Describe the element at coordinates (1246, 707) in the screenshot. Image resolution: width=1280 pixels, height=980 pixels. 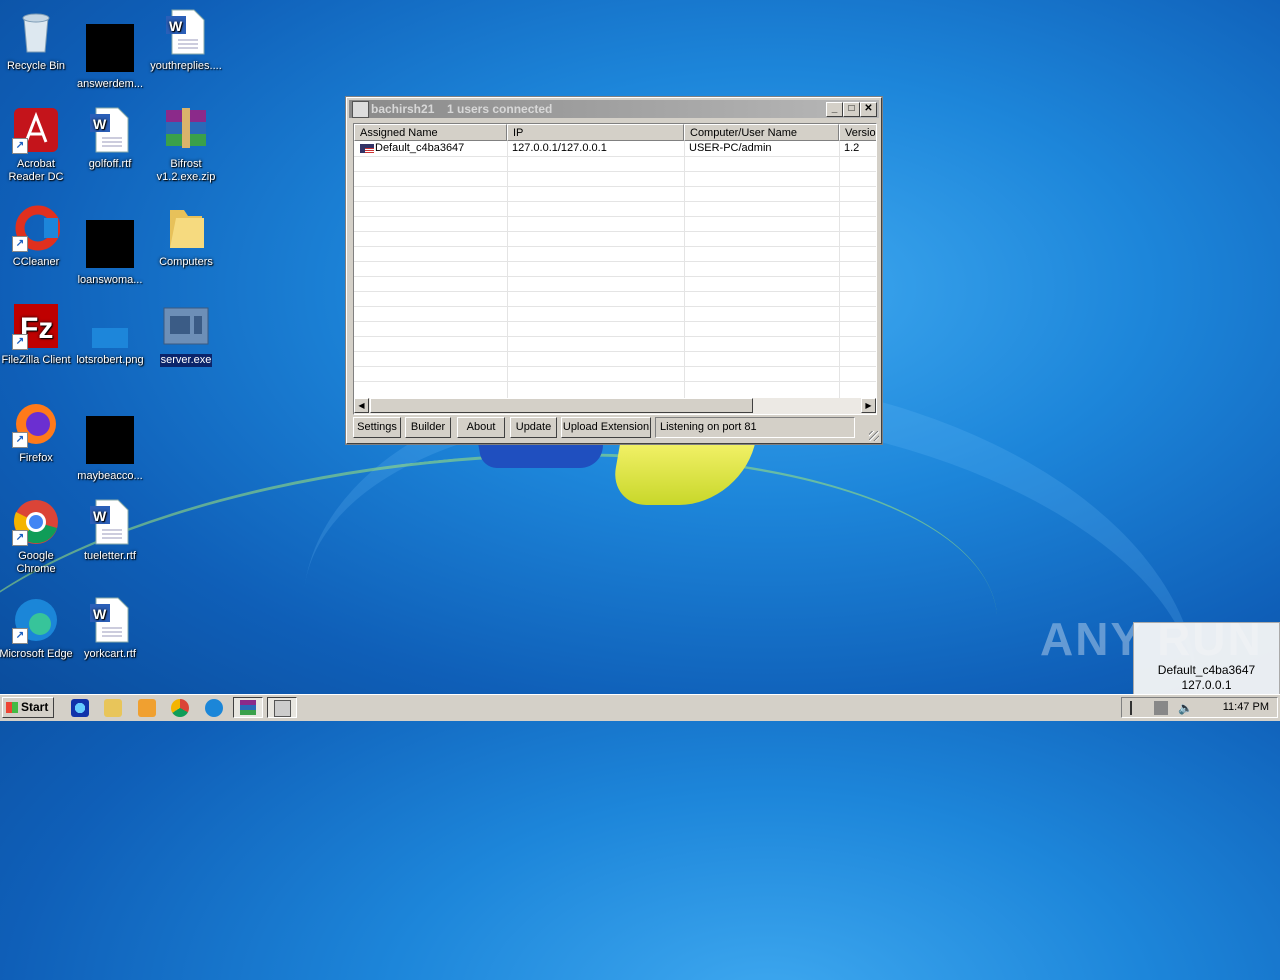
I see `clock: 11:47 PM` at that location.